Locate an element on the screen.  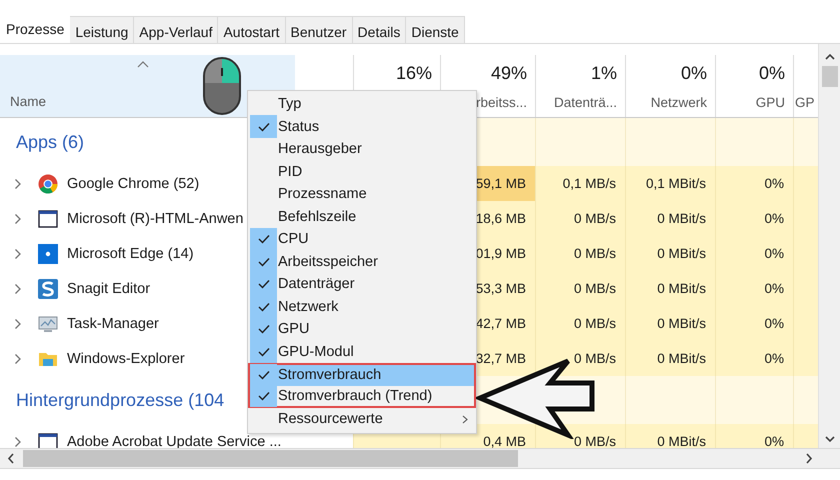
snagit-icon is located at coordinates (48, 288).